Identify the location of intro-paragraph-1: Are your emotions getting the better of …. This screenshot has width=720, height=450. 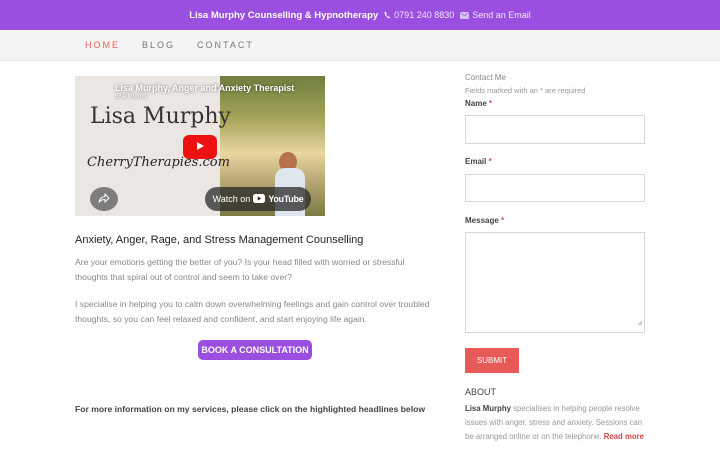
(240, 269).